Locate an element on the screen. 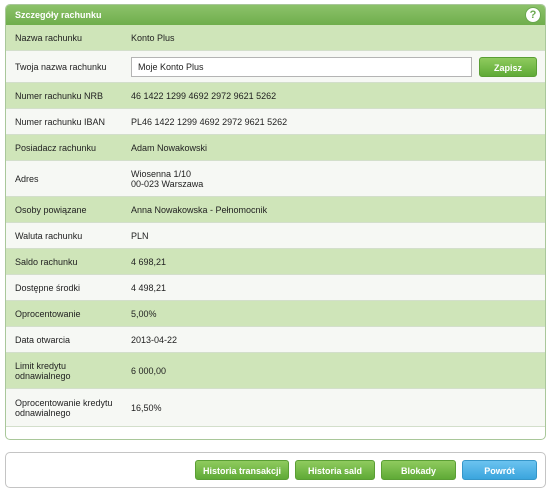 The height and width of the screenshot is (496, 550). row-opened: Data otwarcia 2013-04-22 is located at coordinates (275, 340).